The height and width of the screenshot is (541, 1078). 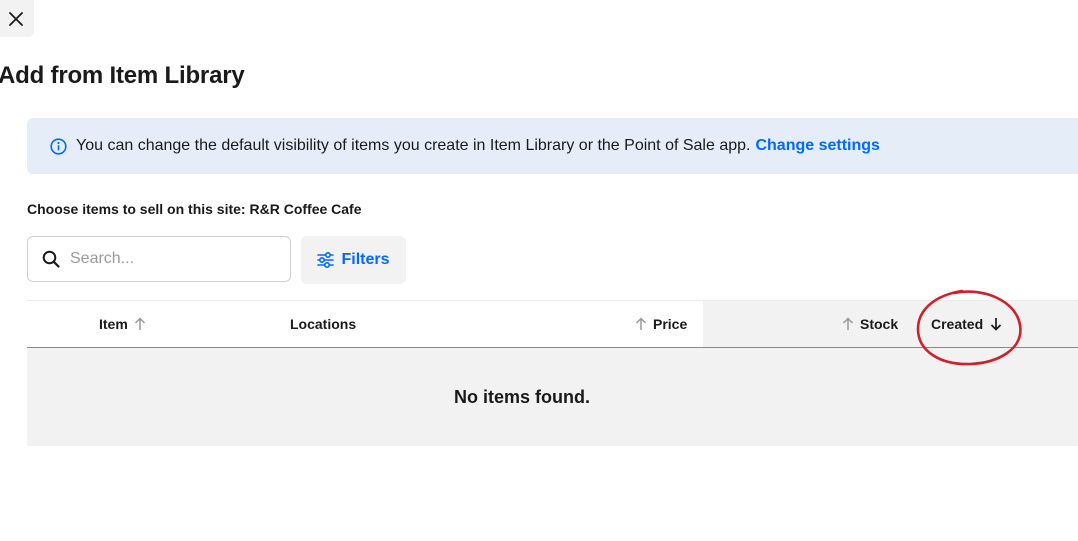 I want to click on filters-label: Filters, so click(x=365, y=259).